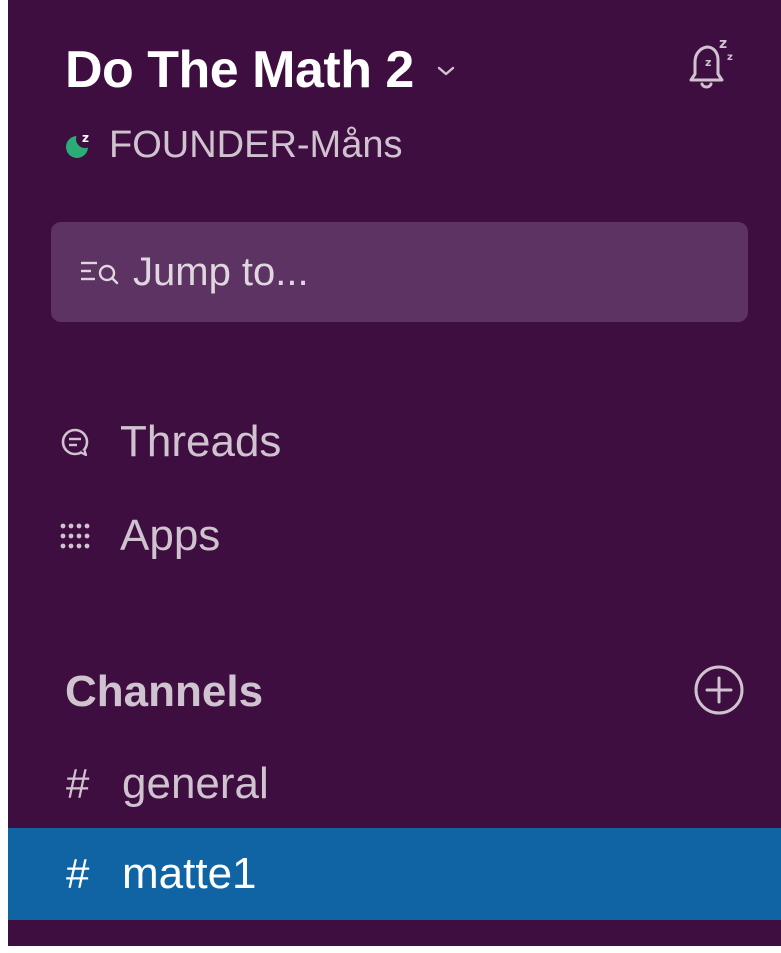 The height and width of the screenshot is (953, 781). Describe the element at coordinates (75, 442) in the screenshot. I see `threads-icon` at that location.